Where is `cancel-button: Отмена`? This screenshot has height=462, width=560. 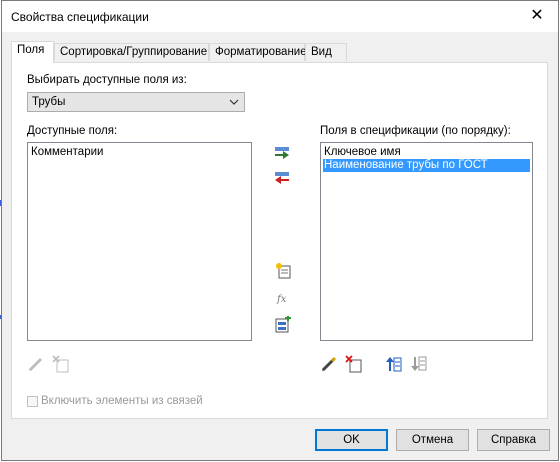 cancel-button: Отмена is located at coordinates (432, 440).